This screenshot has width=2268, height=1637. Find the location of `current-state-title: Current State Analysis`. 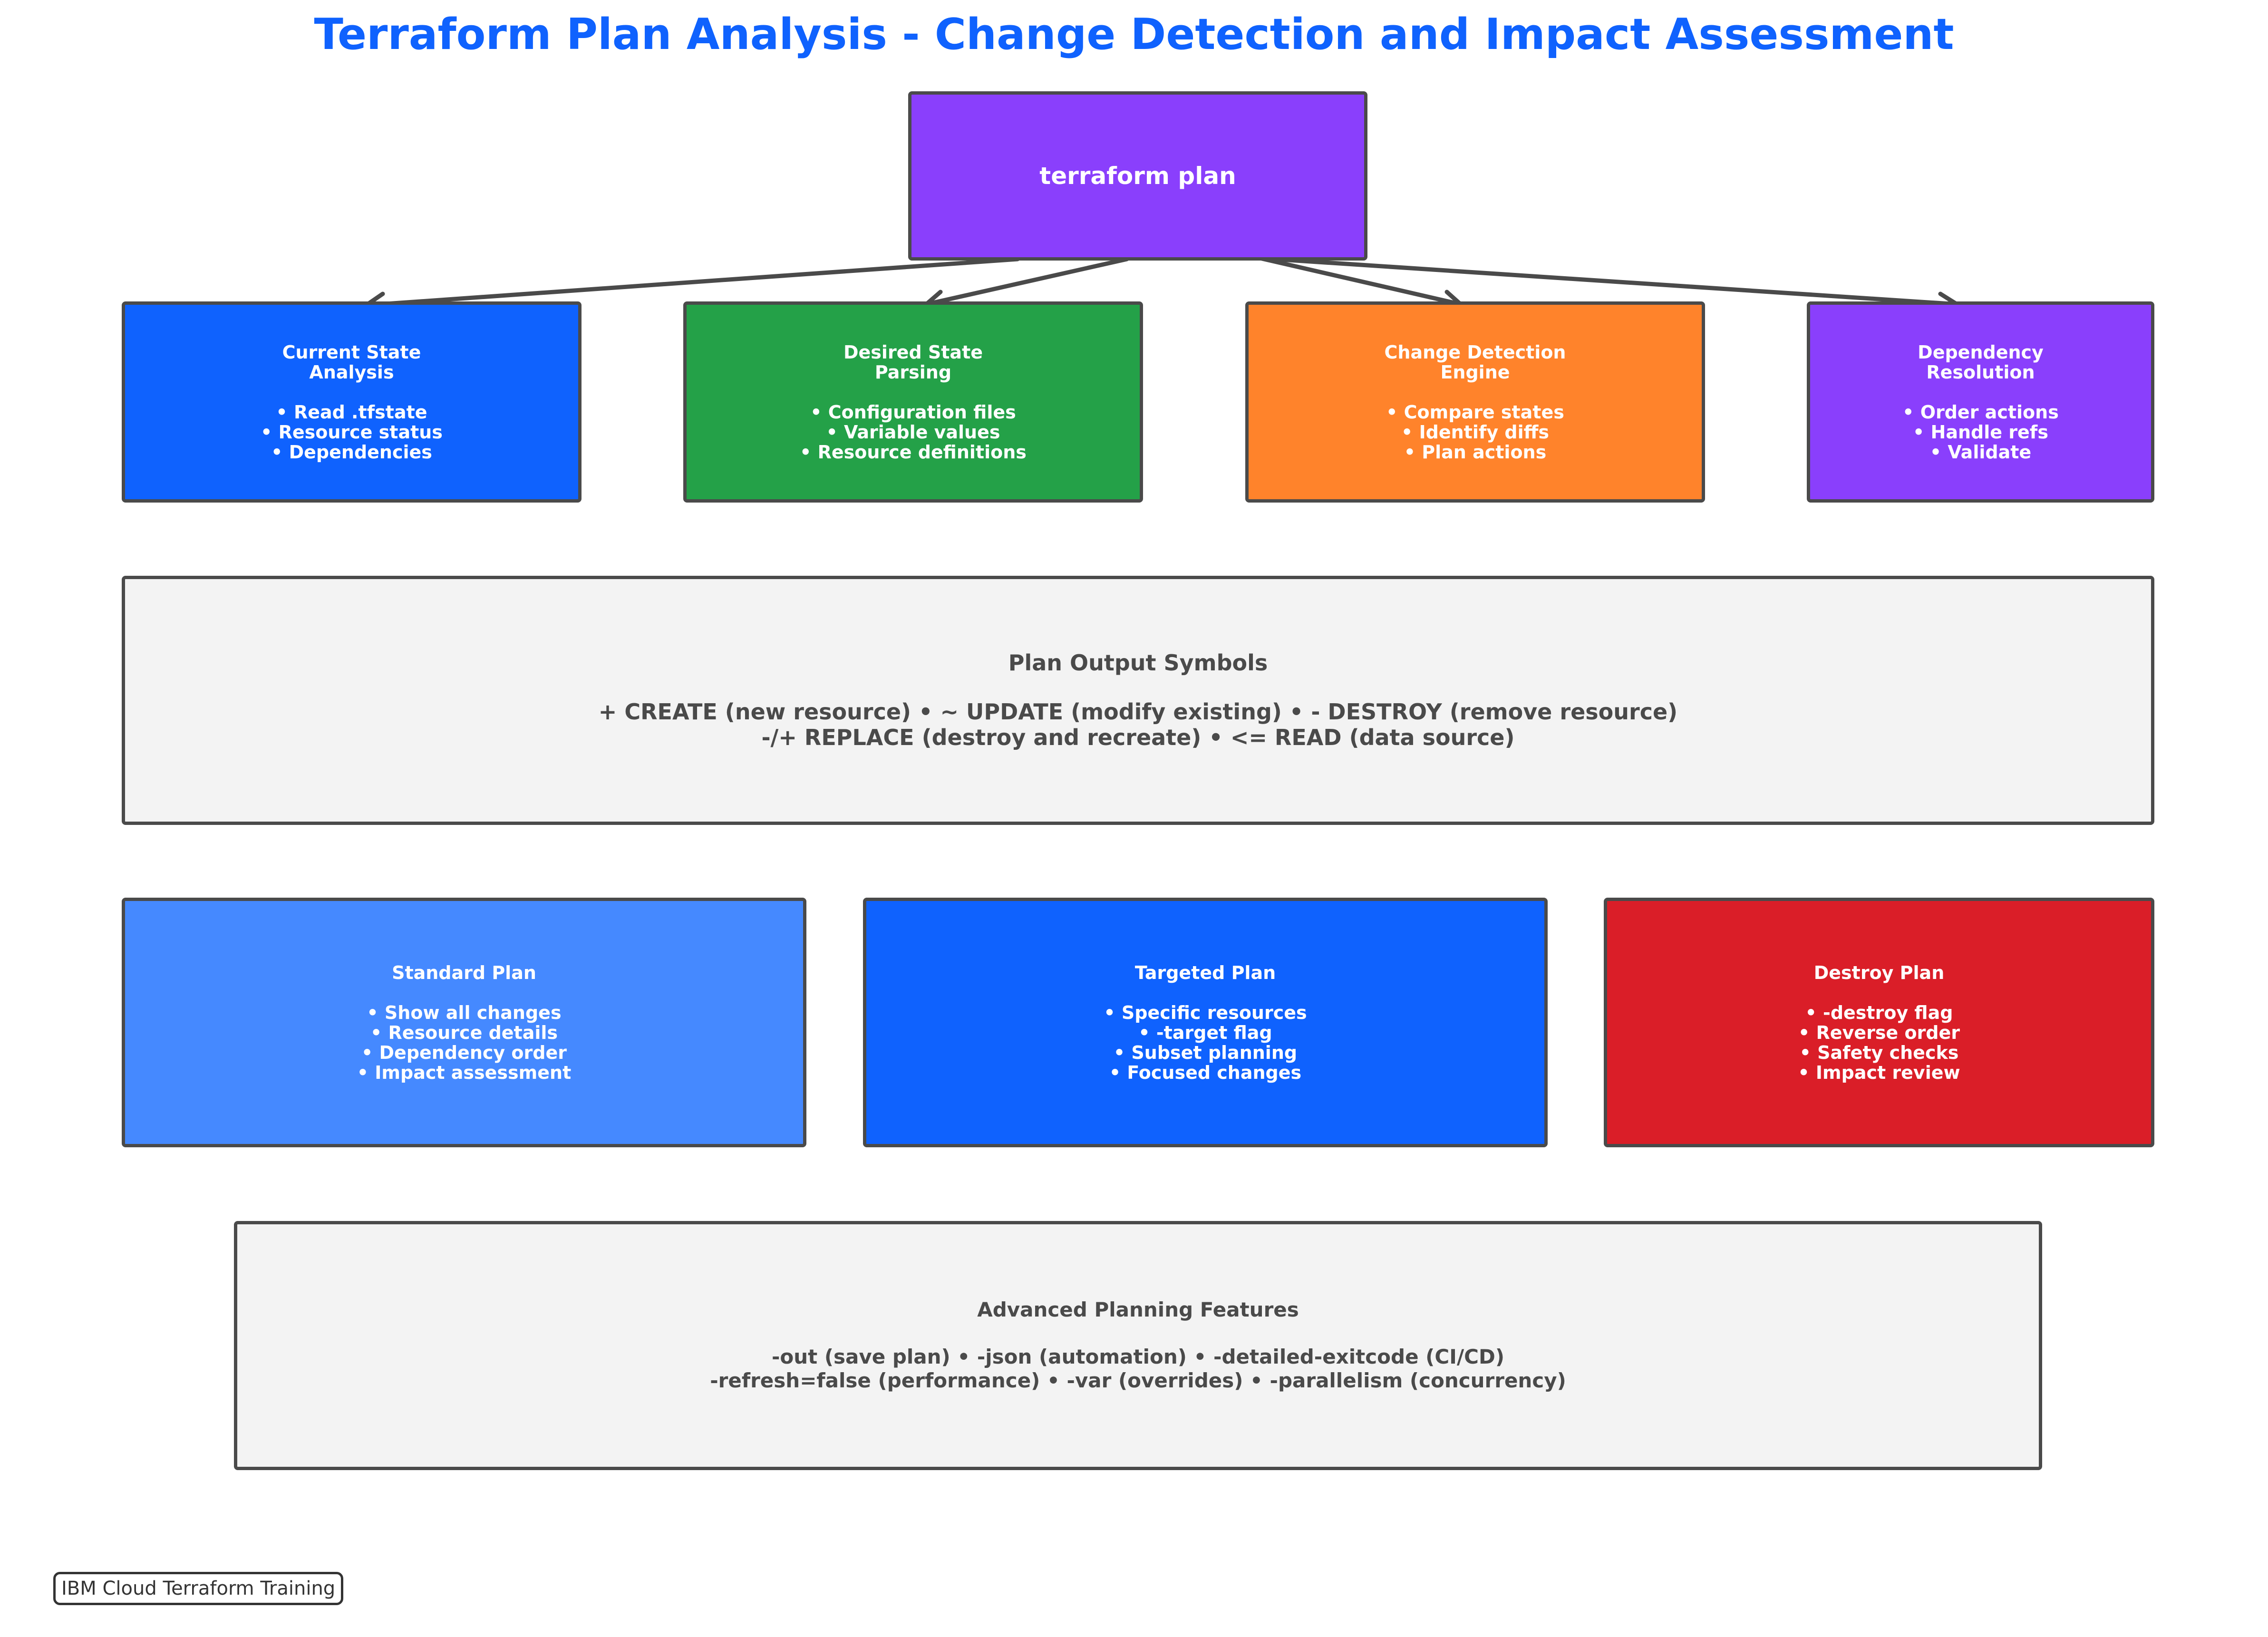

current-state-title: Current State Analysis is located at coordinates (351, 362).